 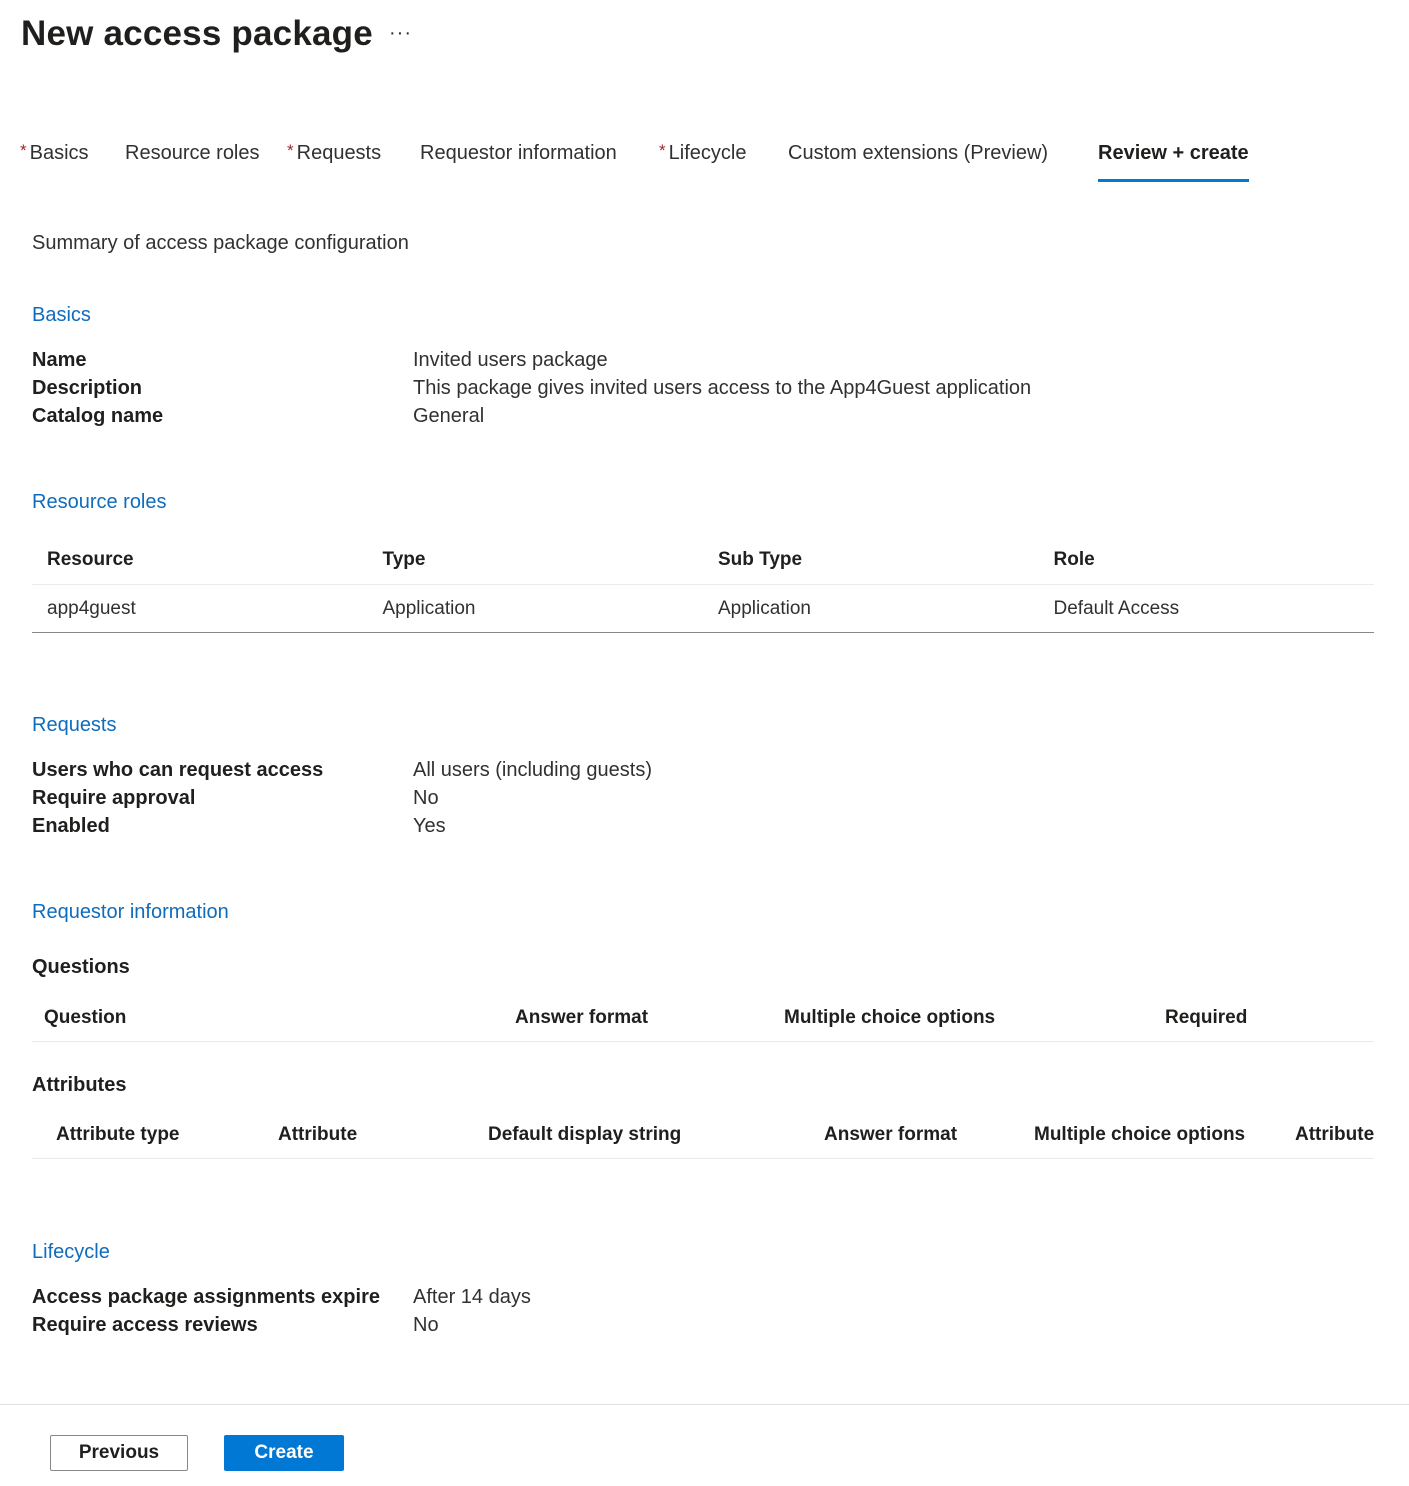 I want to click on section-title-basics: Basics, so click(x=61, y=315).